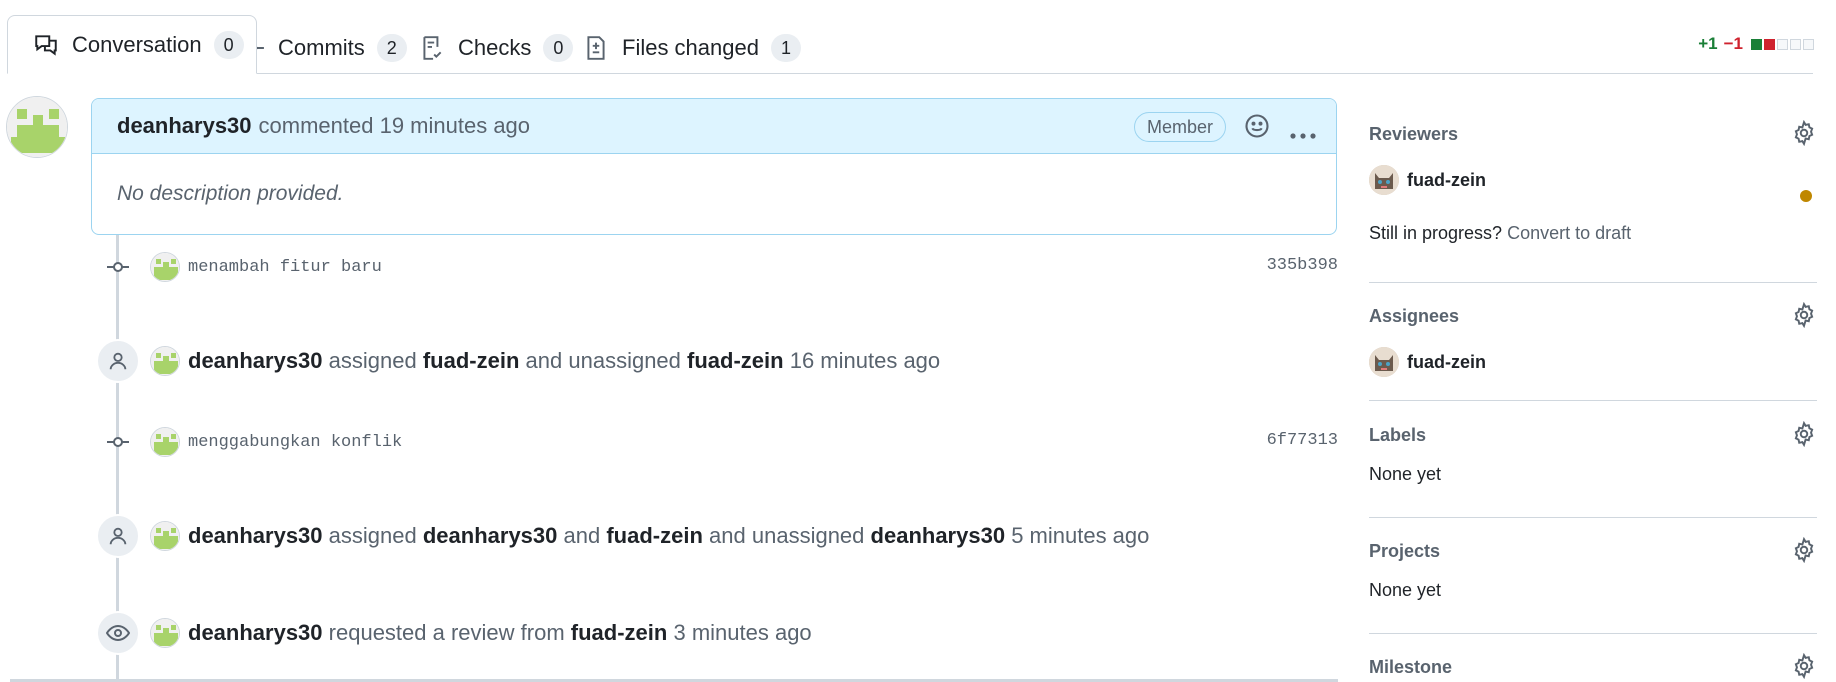  I want to click on event-timestamp: 16 minutes ago, so click(865, 360).